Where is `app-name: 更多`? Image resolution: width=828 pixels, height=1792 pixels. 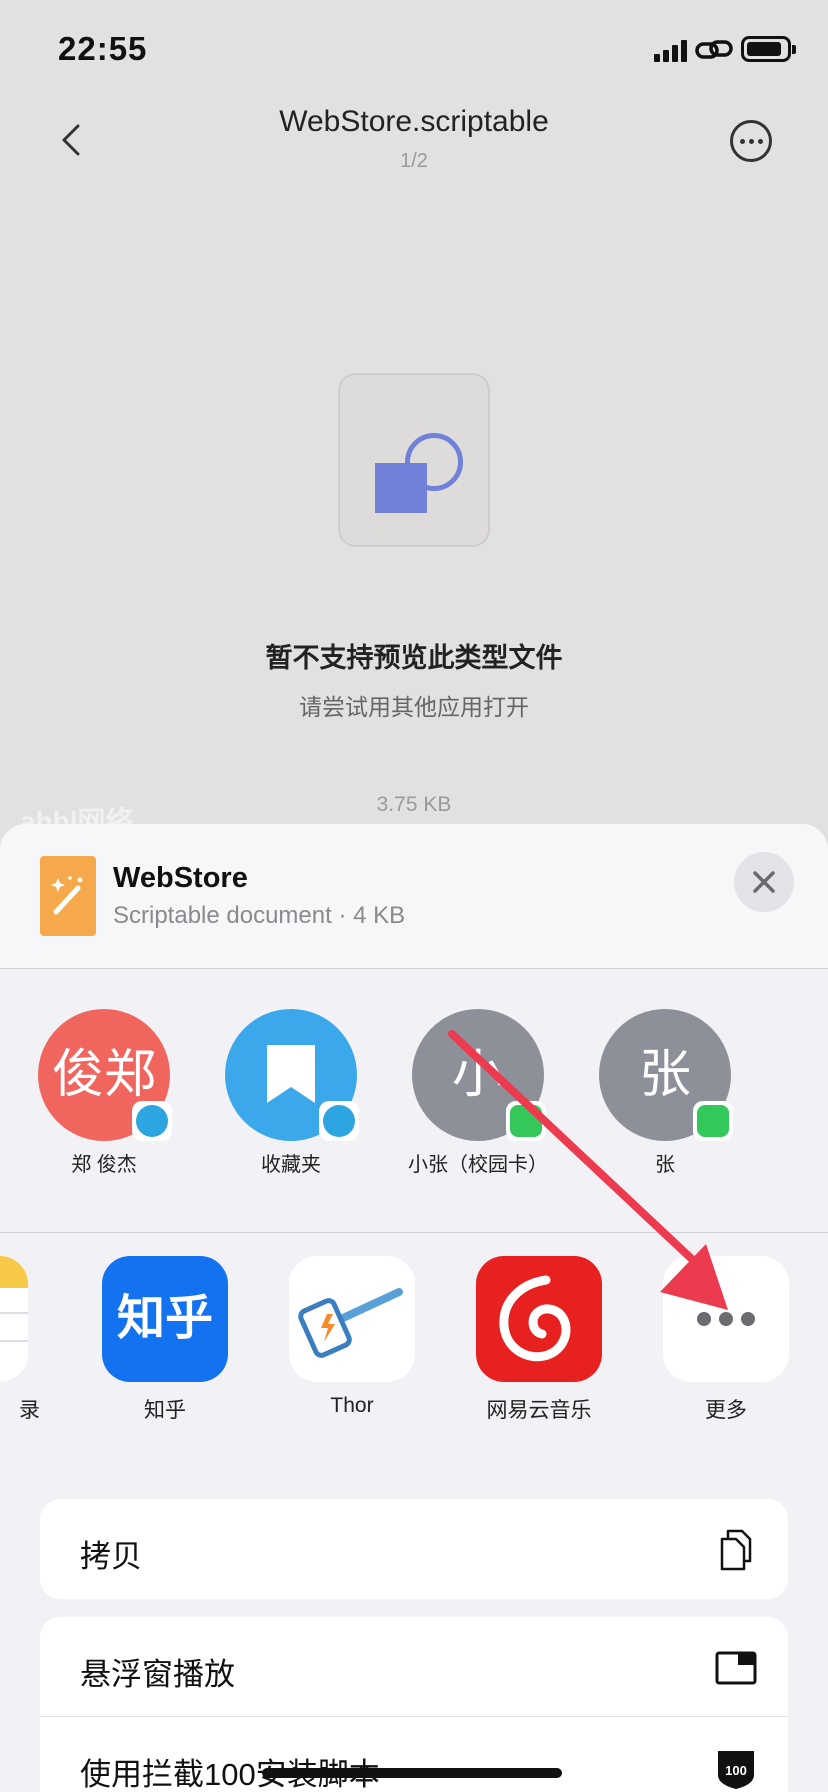
app-name: 更多 is located at coordinates (726, 1410).